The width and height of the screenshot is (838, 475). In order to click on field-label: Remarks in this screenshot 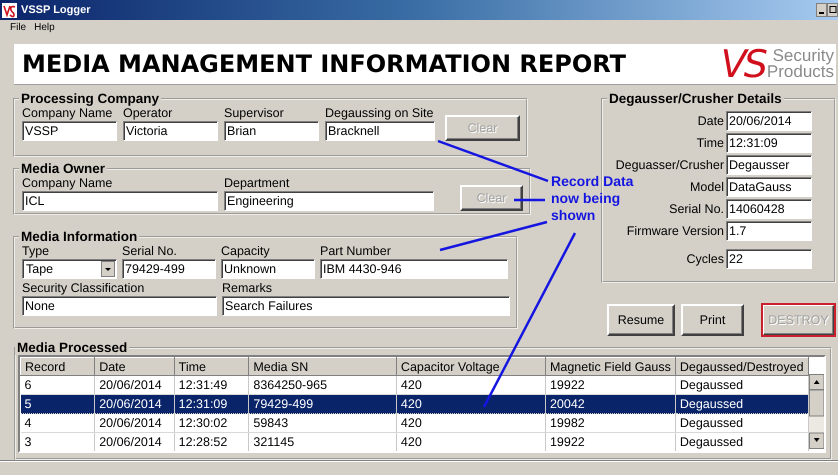, I will do `click(248, 288)`.